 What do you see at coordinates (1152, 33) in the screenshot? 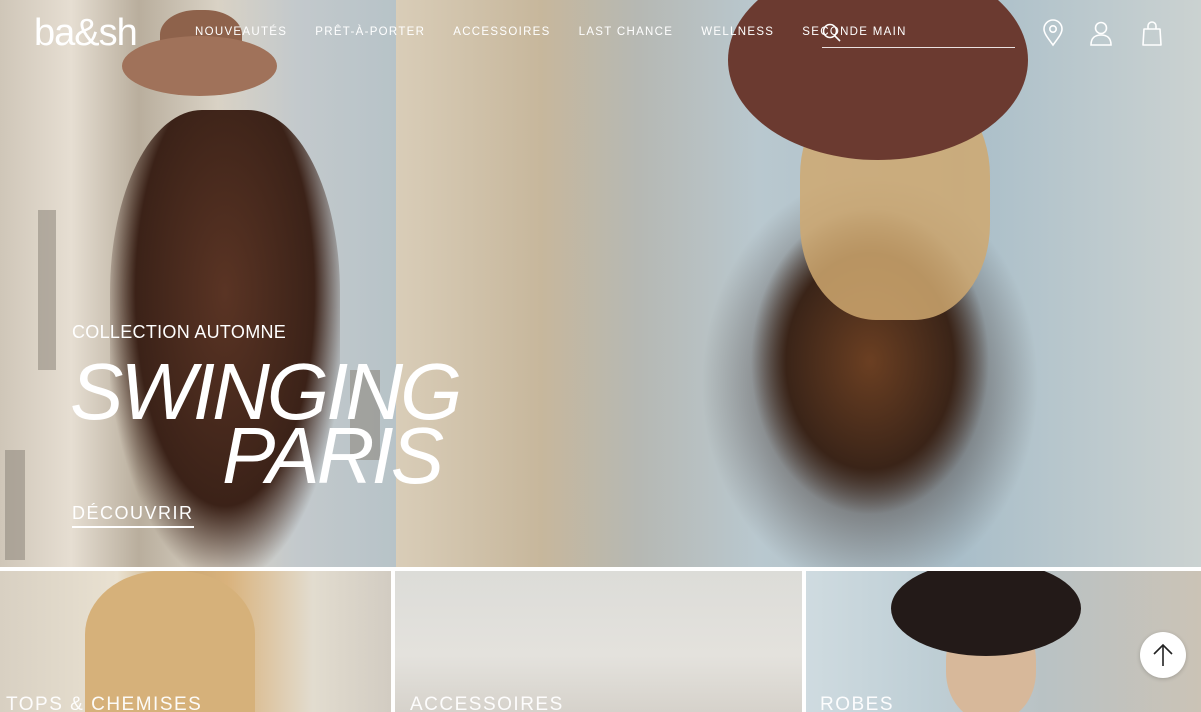
I see `cart-bag-icon` at bounding box center [1152, 33].